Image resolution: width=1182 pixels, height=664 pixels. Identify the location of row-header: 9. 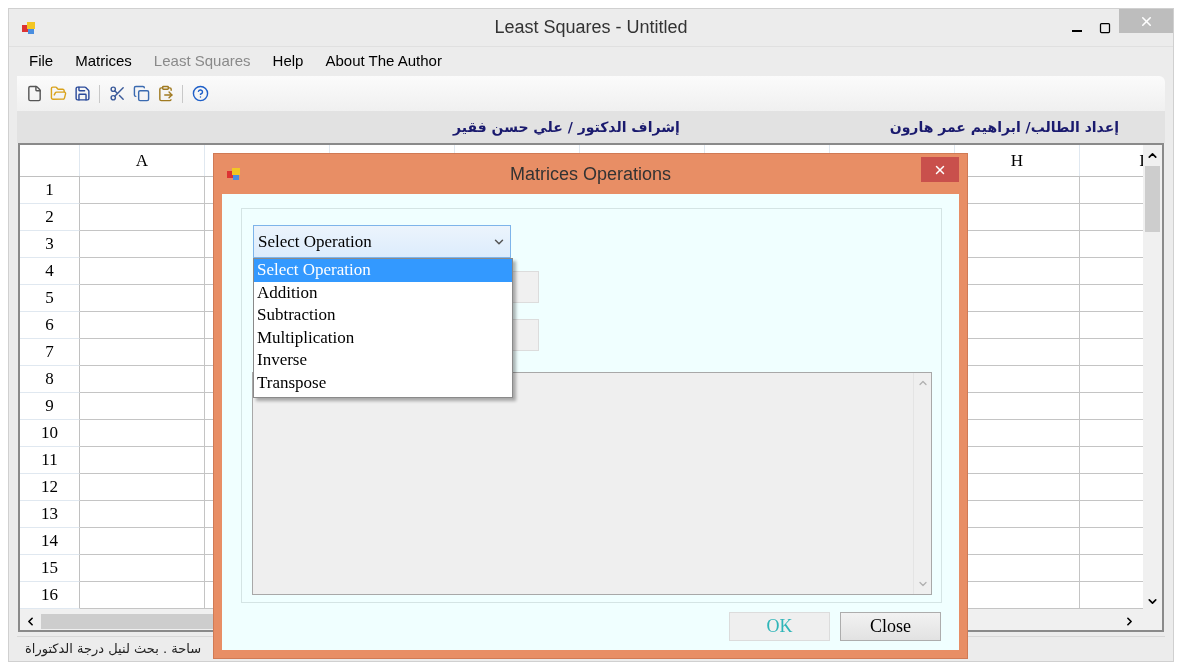
(49, 406).